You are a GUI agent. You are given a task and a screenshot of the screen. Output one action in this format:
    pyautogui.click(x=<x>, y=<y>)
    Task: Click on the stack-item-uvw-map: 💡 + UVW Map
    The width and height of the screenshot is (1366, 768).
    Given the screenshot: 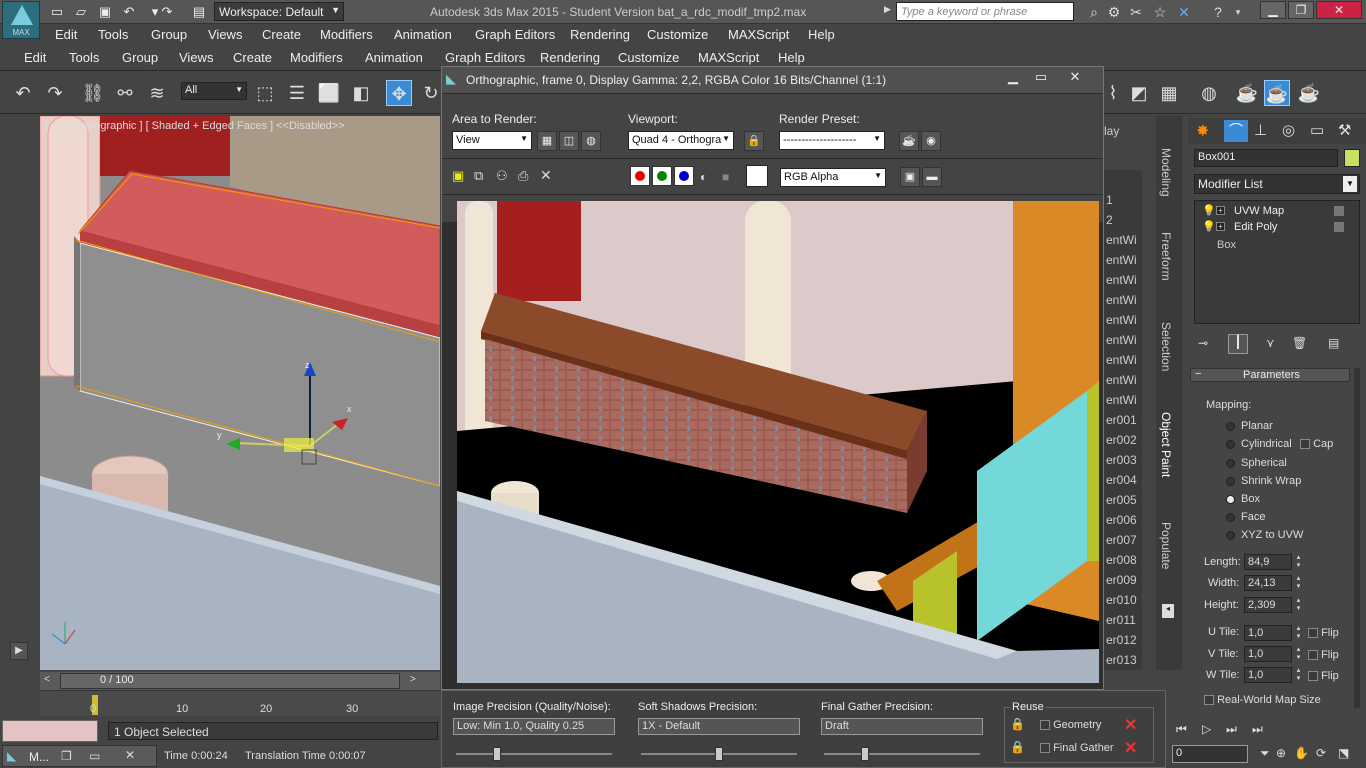 What is the action you would take?
    pyautogui.click(x=1277, y=212)
    